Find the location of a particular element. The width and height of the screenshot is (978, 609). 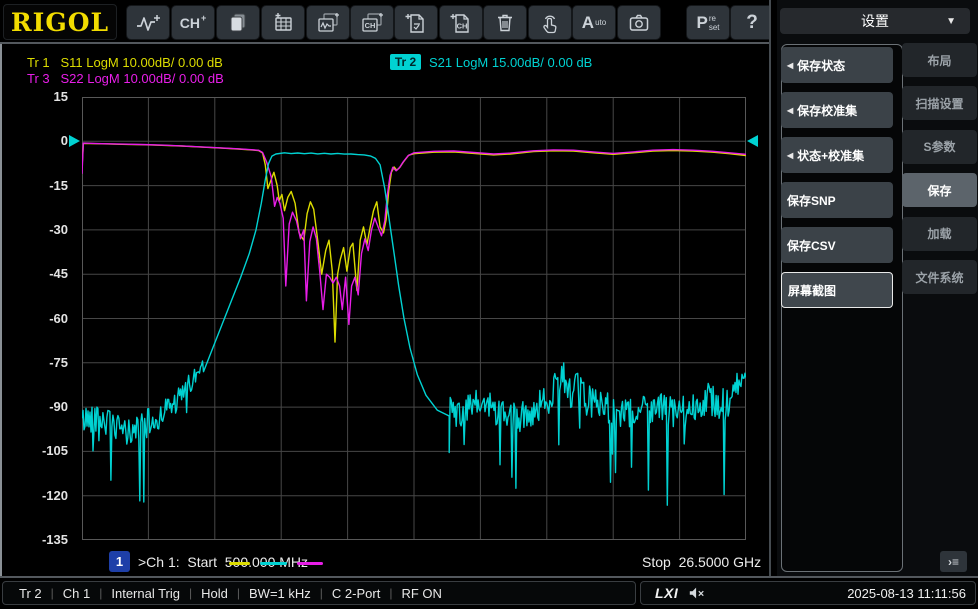

copy-trace-button is located at coordinates (416, 22).